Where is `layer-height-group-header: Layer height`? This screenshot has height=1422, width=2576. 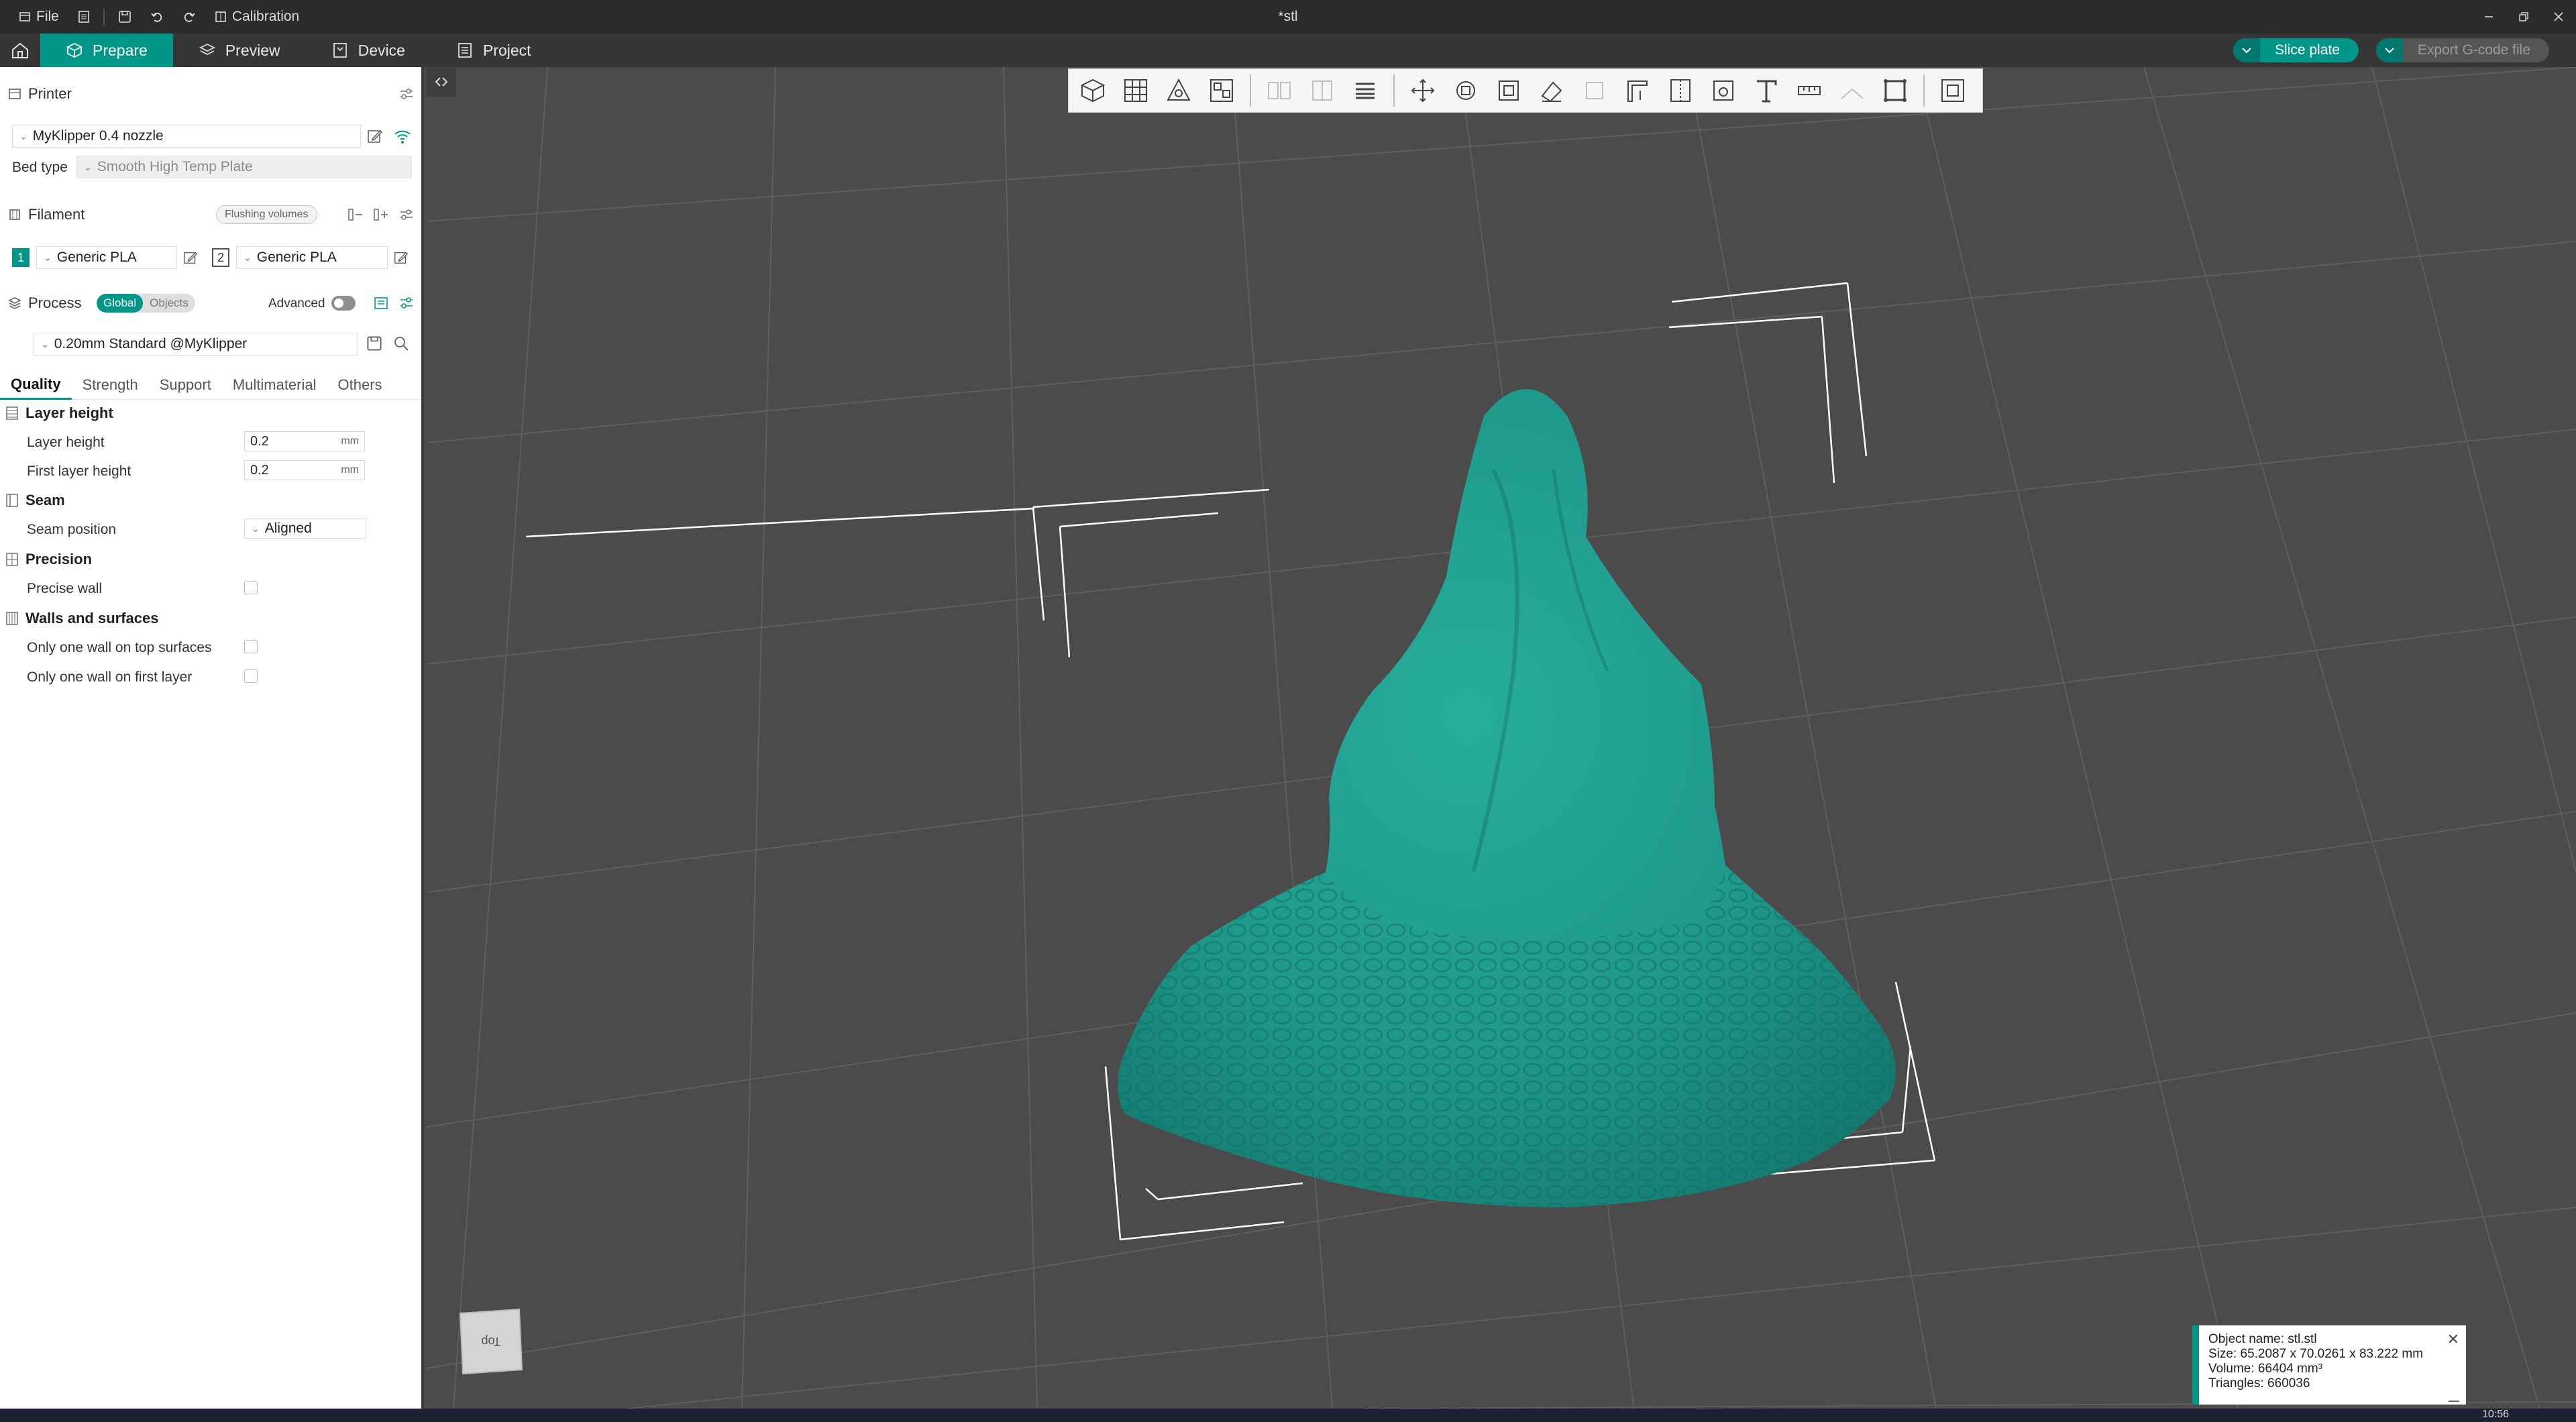
layer-height-group-header: Layer height is located at coordinates (210, 413).